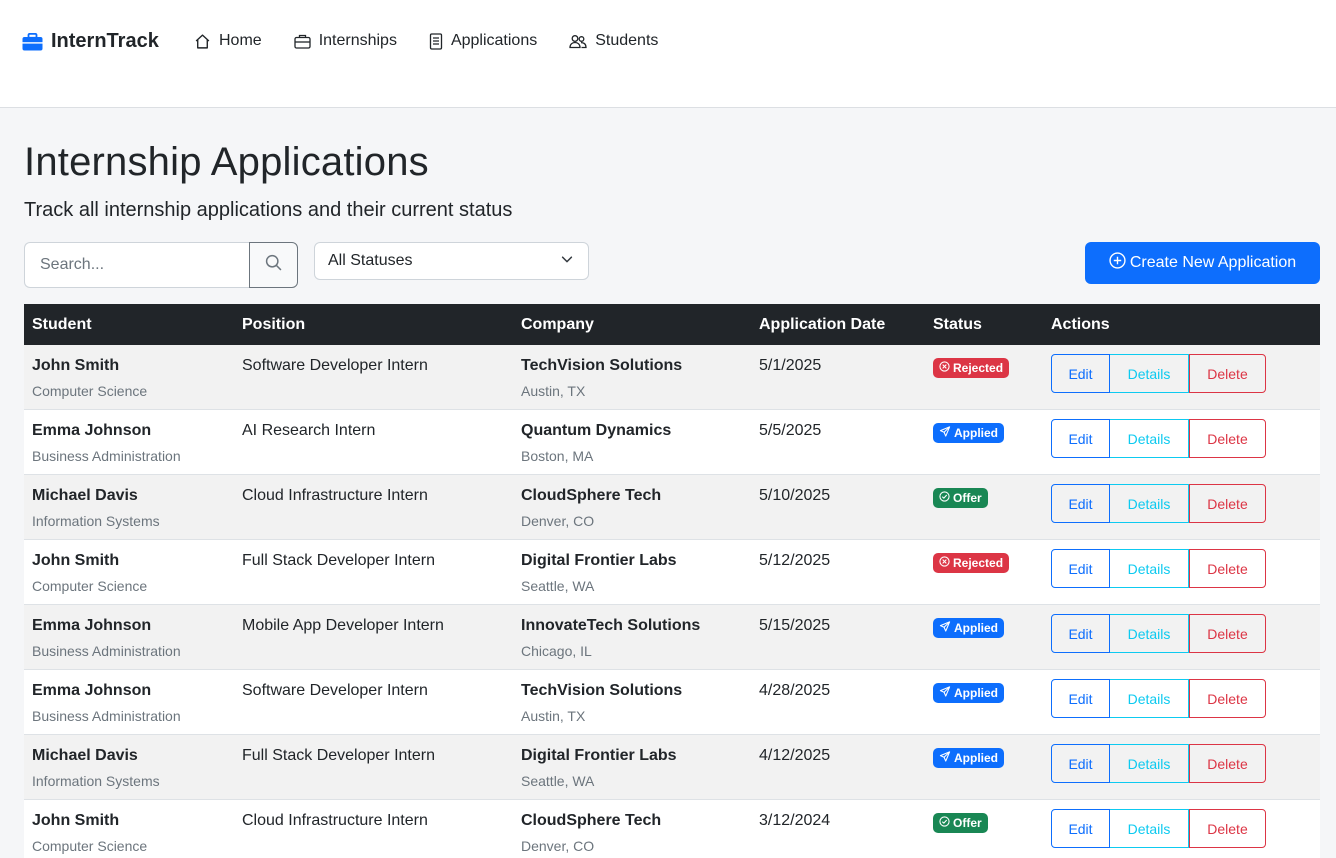 The width and height of the screenshot is (1336, 858). I want to click on nav-internships: Internships, so click(345, 41).